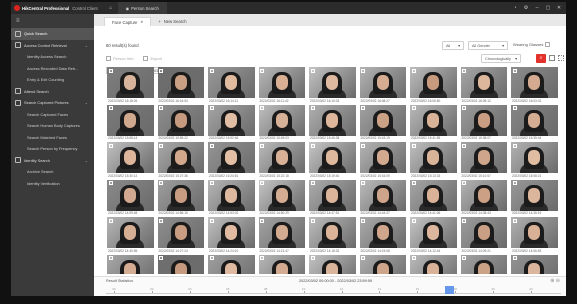 Image resolution: width=577 pixels, height=304 pixels. I want to click on capture-tile: 2022/03/02 16:06:50, so click(433, 86).